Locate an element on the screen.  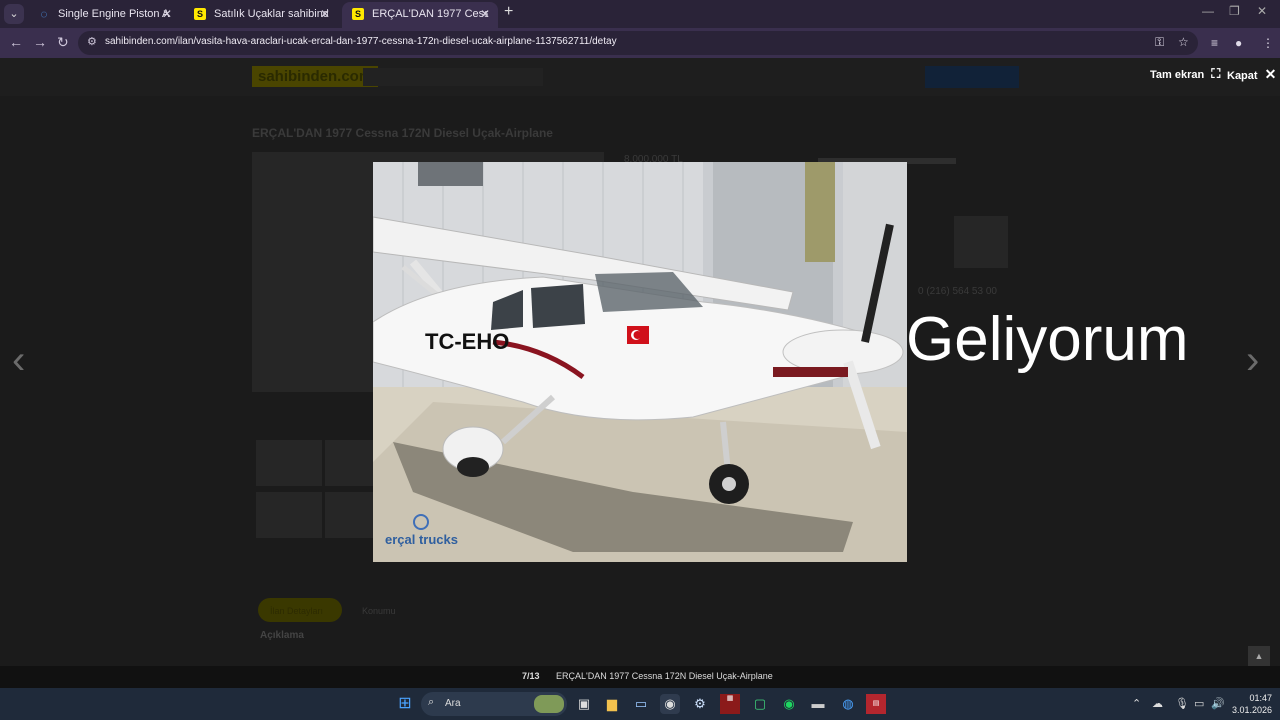
app-window-icon: ▭ is located at coordinates (641, 704).